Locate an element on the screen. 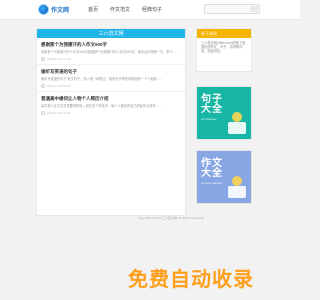 Image resolution: width=320 pixels, height=300 pixels. panel-header: 三六范文网 is located at coordinates (111, 33).